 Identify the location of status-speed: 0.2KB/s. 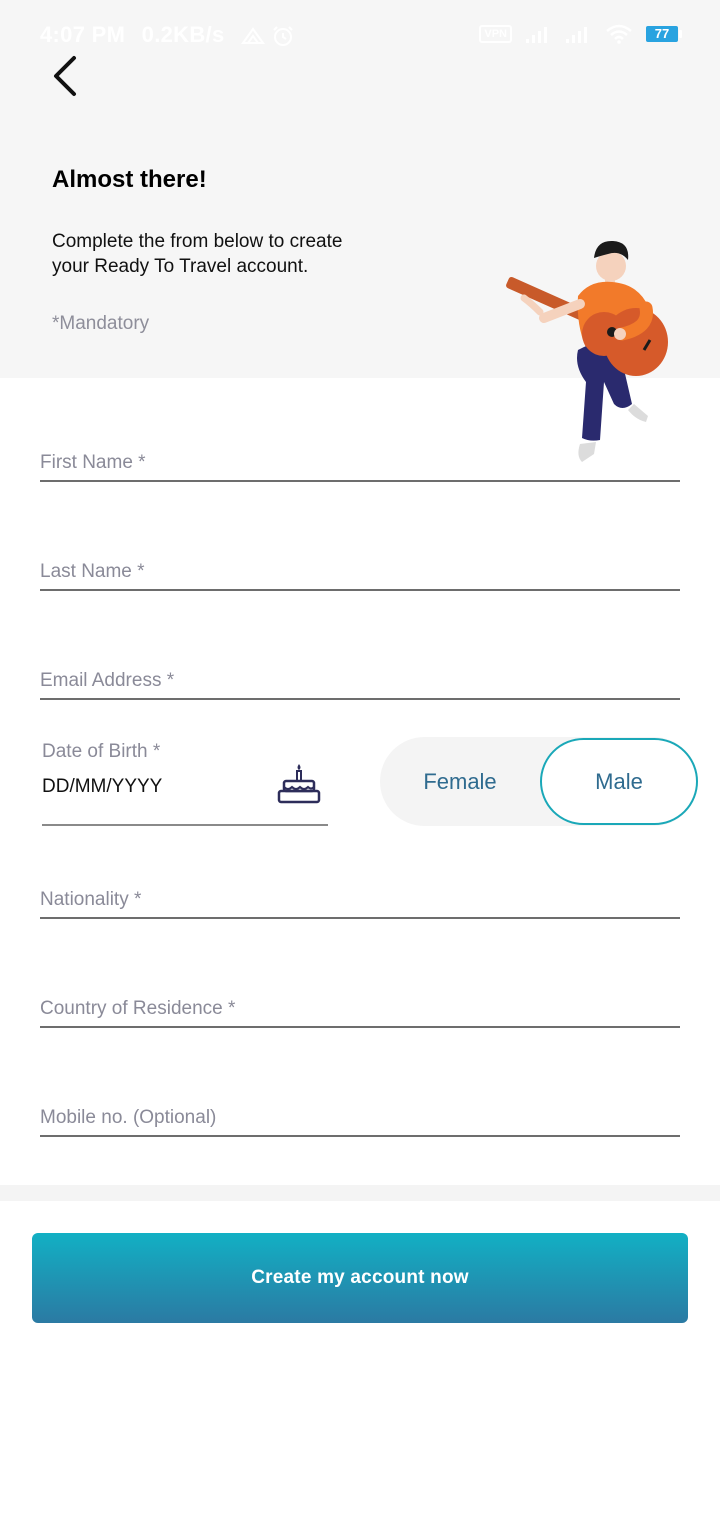
(183, 34).